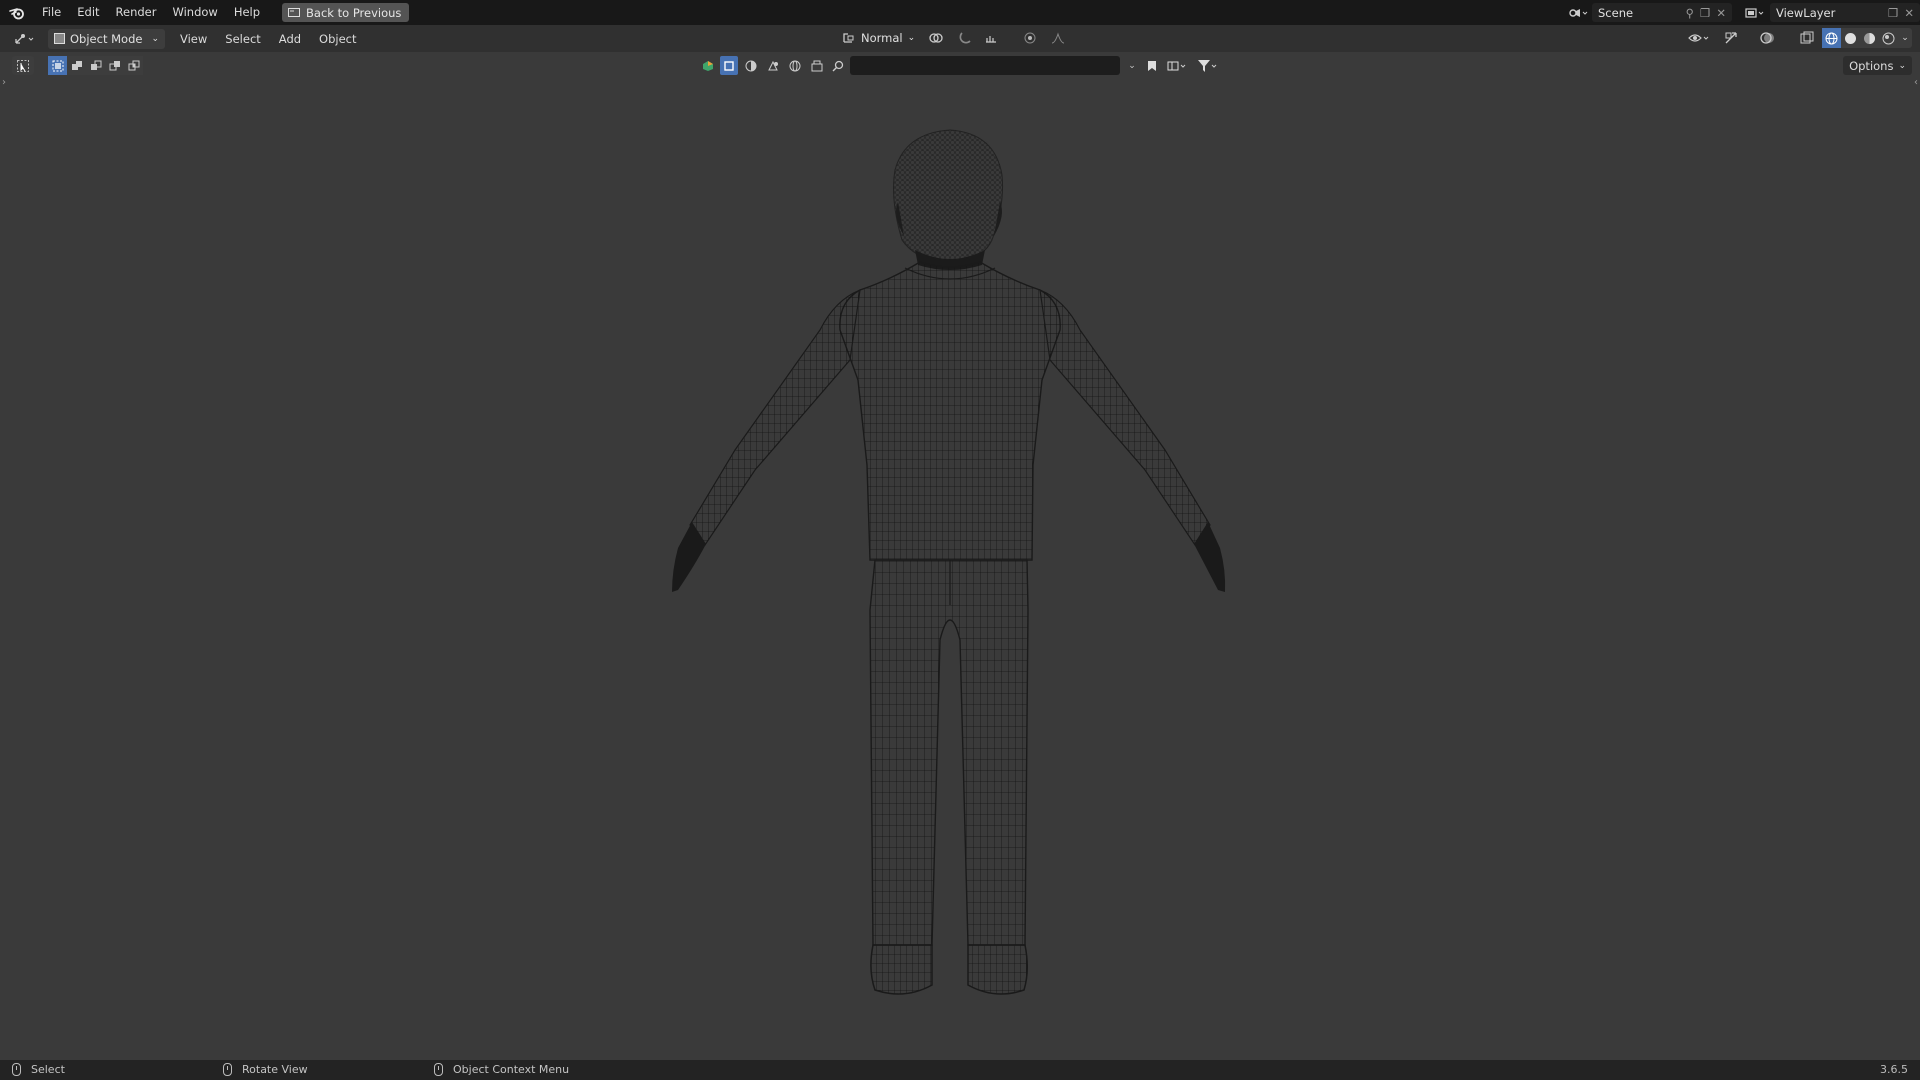 The width and height of the screenshot is (1920, 1080). I want to click on version-label: 3.6.5, so click(1894, 1069).